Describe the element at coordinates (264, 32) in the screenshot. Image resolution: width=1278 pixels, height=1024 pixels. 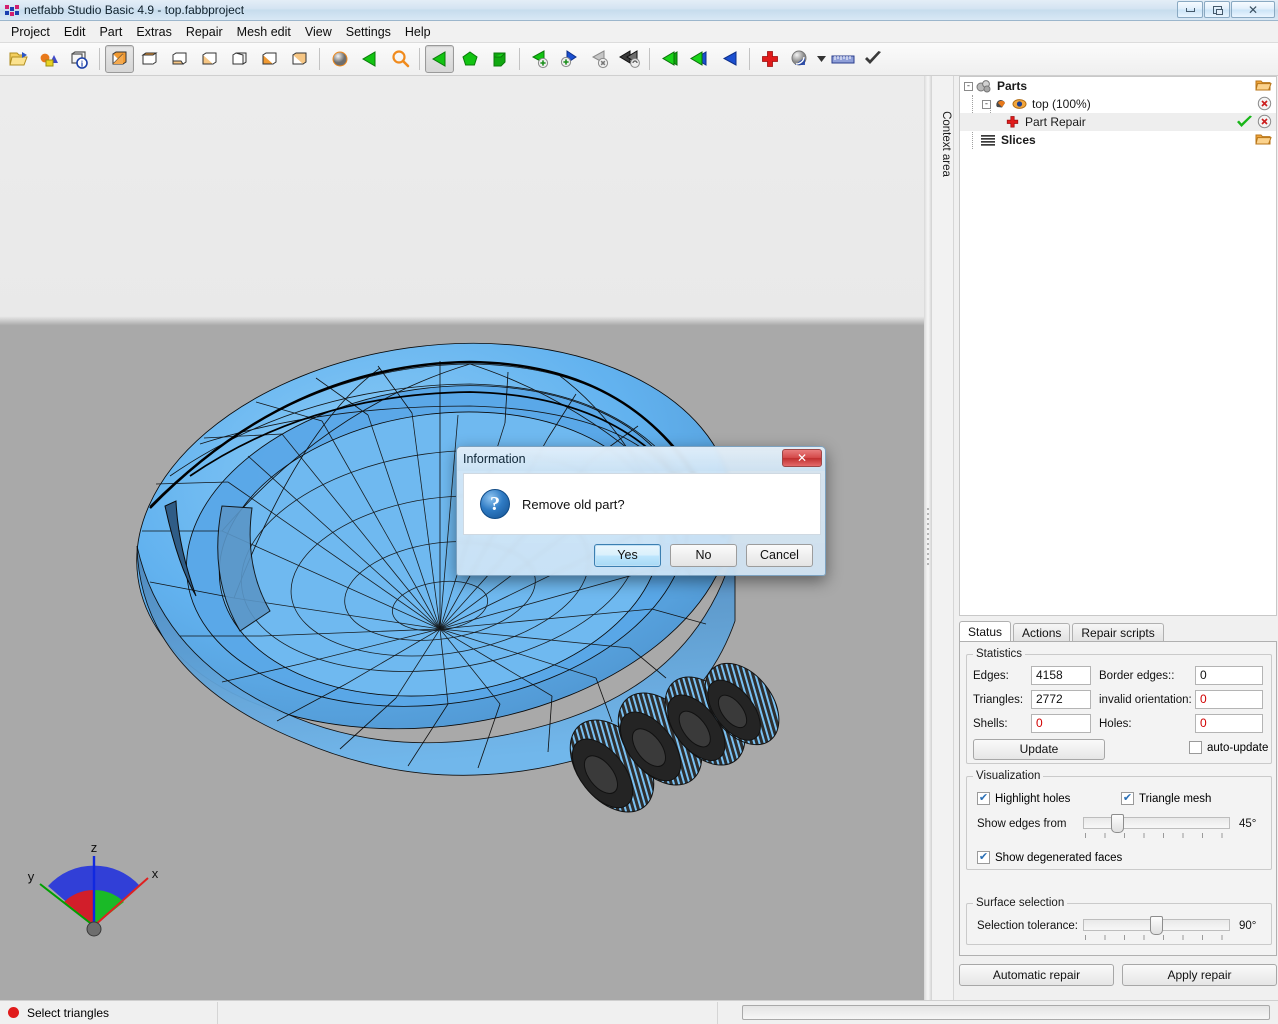
I see `menu-mesh-edit: Mesh edit` at that location.